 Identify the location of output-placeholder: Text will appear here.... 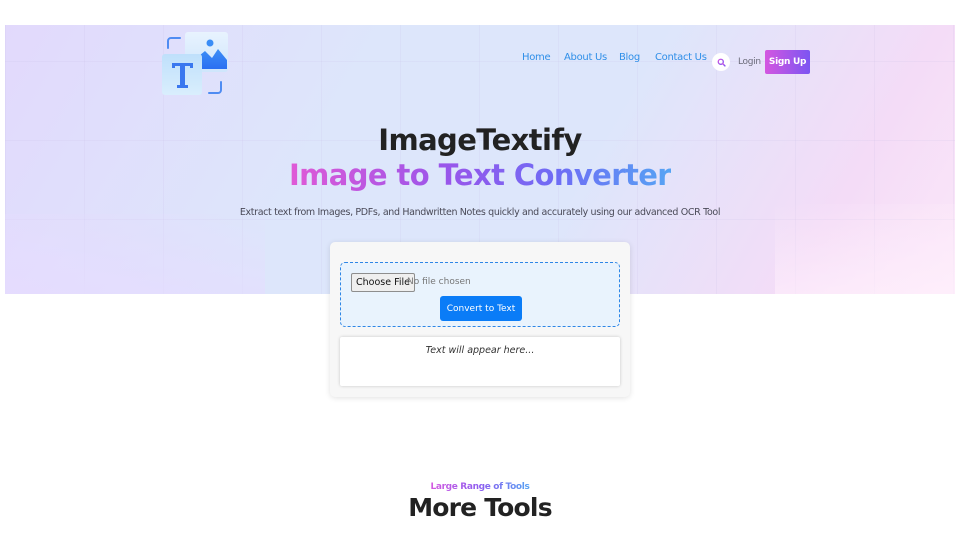
(480, 350).